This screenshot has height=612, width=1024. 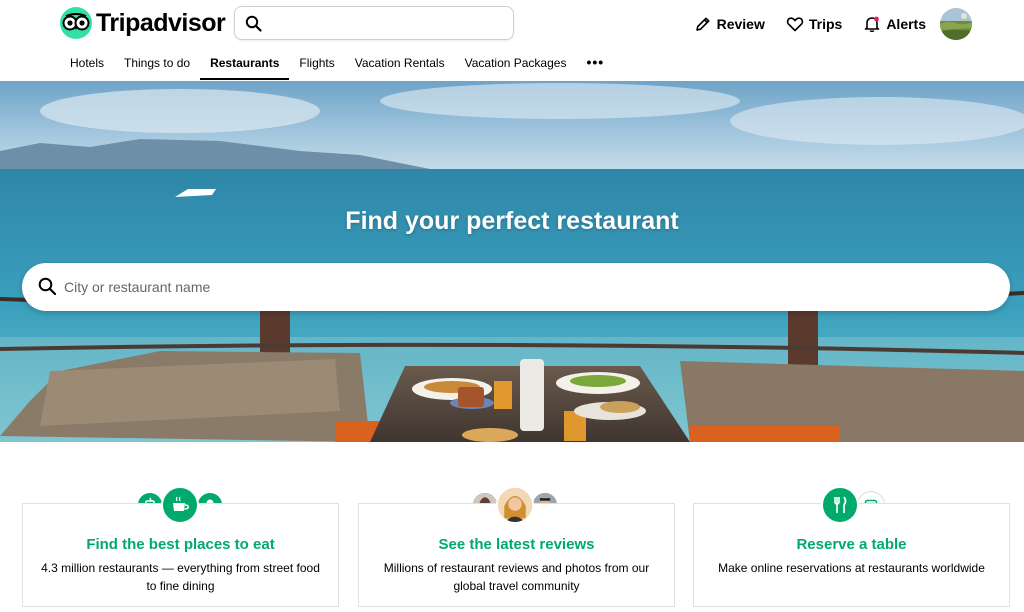 What do you see at coordinates (740, 24) in the screenshot?
I see `review-label: Review` at bounding box center [740, 24].